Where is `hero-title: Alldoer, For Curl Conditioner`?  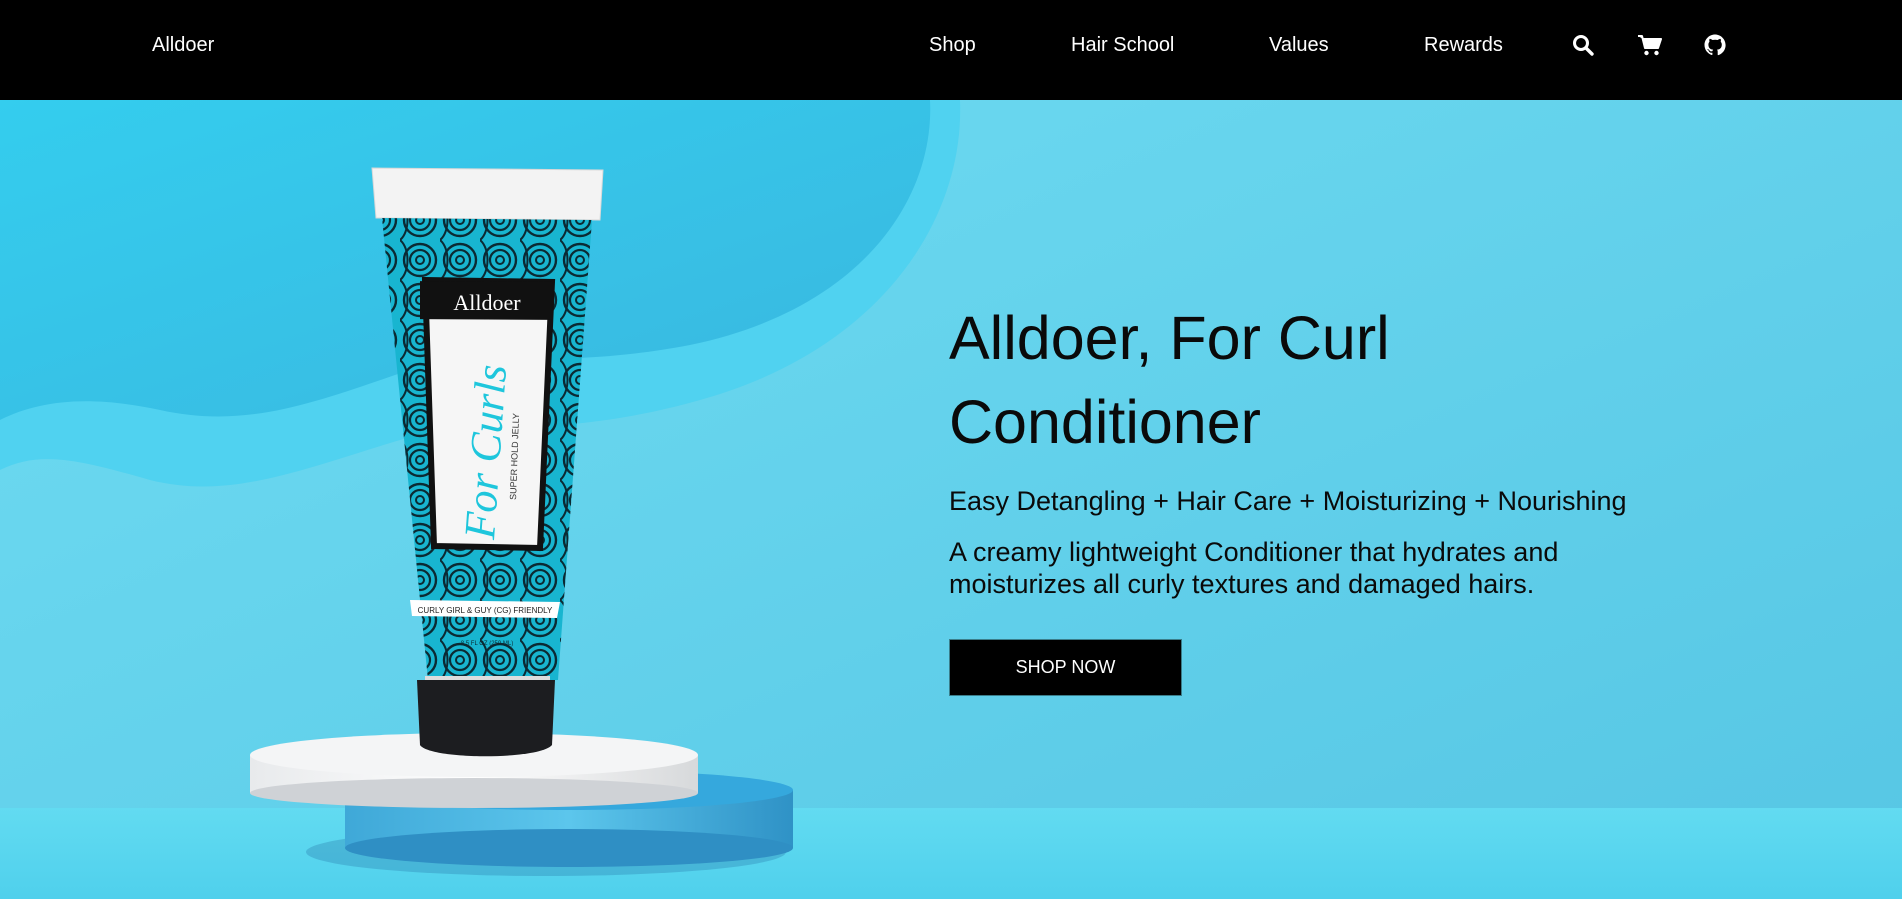
hero-title: Alldoer, For Curl Conditioner is located at coordinates (1169, 380).